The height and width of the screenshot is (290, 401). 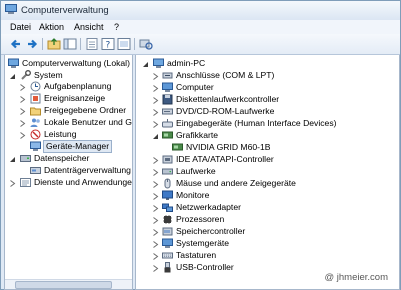 What do you see at coordinates (116, 27) in the screenshot?
I see `menu-help: ?` at bounding box center [116, 27].